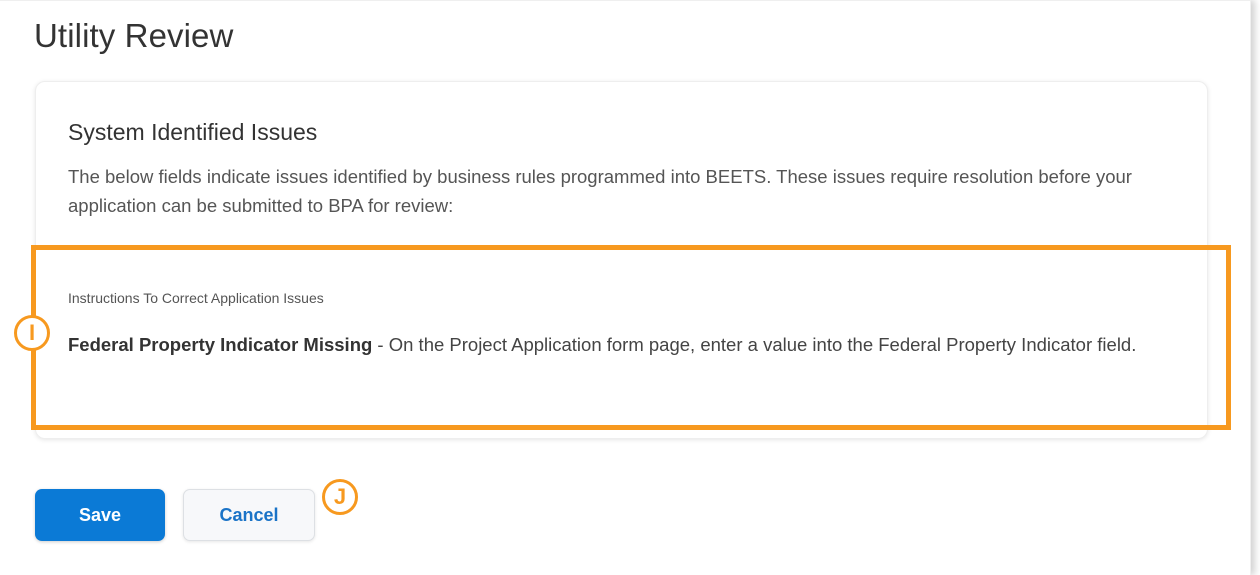 Image resolution: width=1260 pixels, height=575 pixels. Describe the element at coordinates (134, 35) in the screenshot. I see `page-title: Utility Review` at that location.